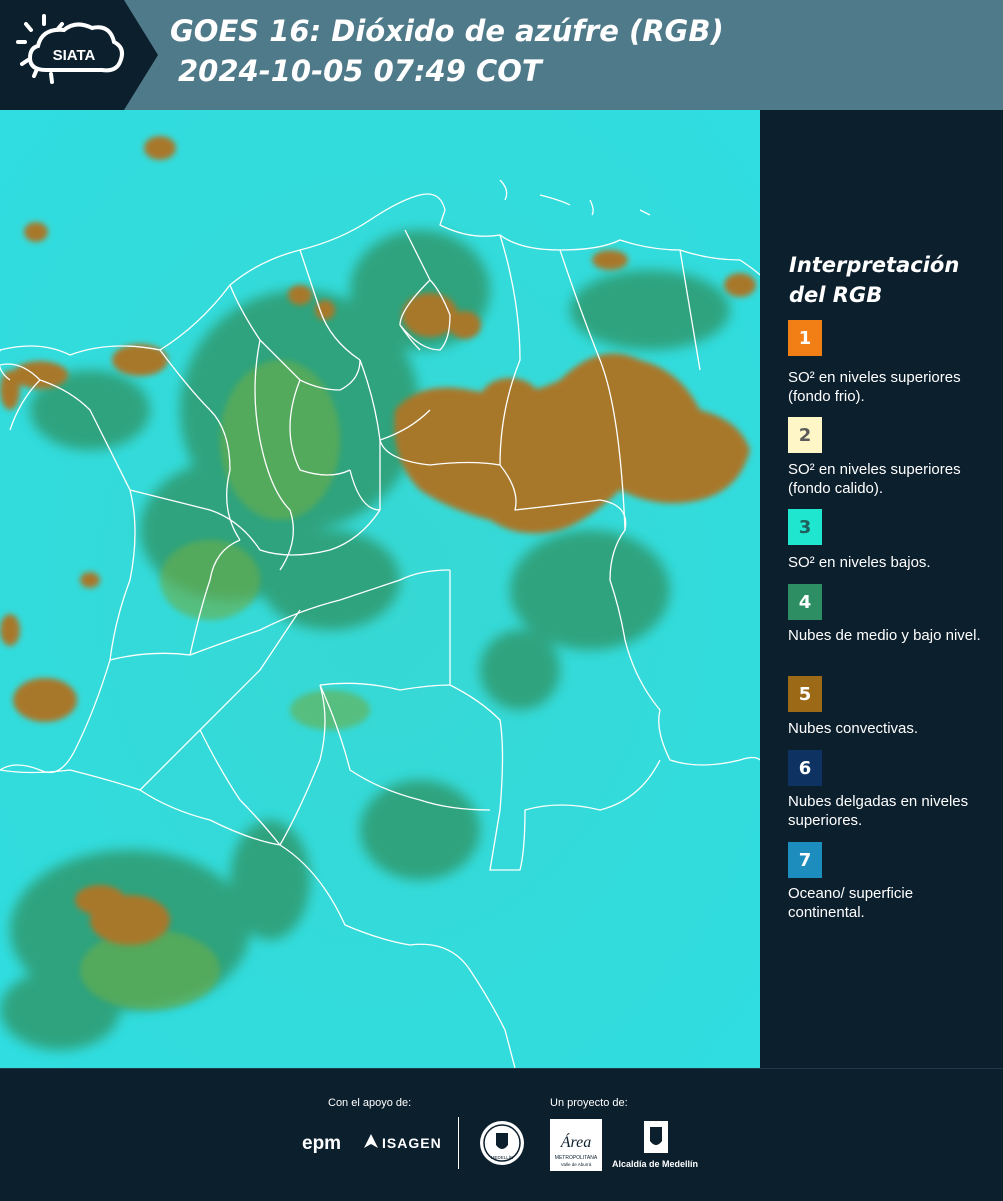  What do you see at coordinates (458, 1143) in the screenshot?
I see `footer-divider` at bounding box center [458, 1143].